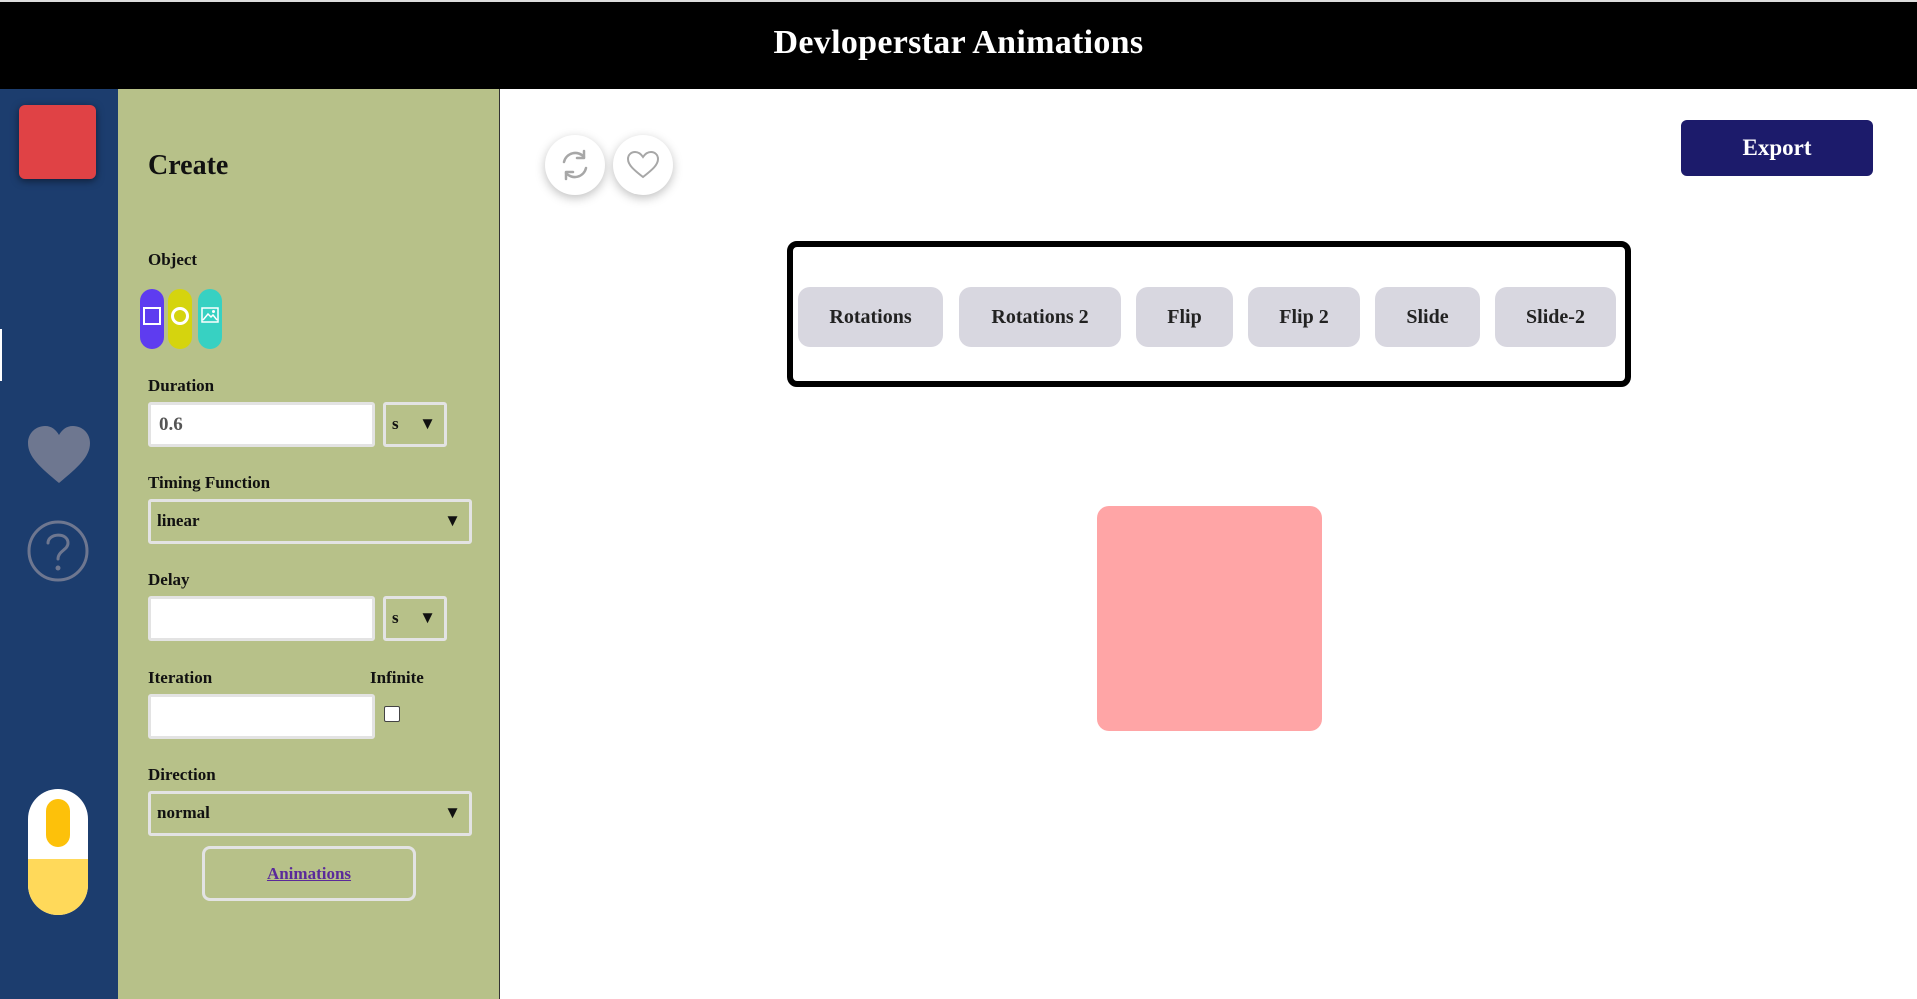 Image resolution: width=1917 pixels, height=999 pixels. I want to click on infinite-label: Infinite, so click(397, 677).